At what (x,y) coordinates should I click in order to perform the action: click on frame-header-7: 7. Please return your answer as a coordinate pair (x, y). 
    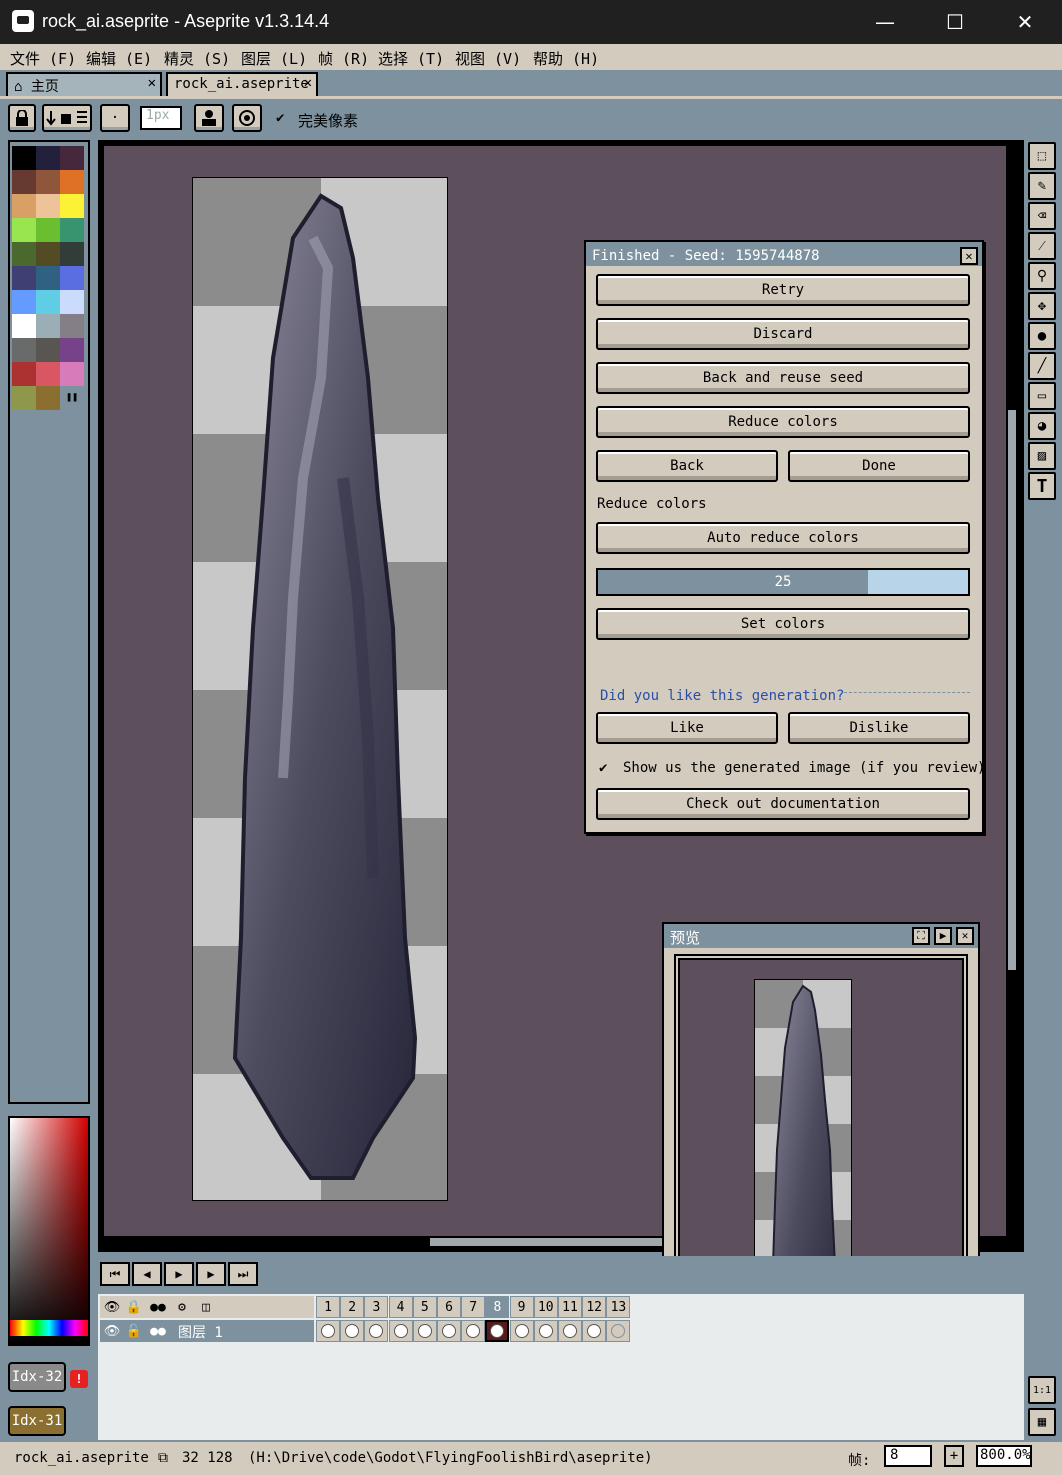
    Looking at the image, I should click on (473, 1307).